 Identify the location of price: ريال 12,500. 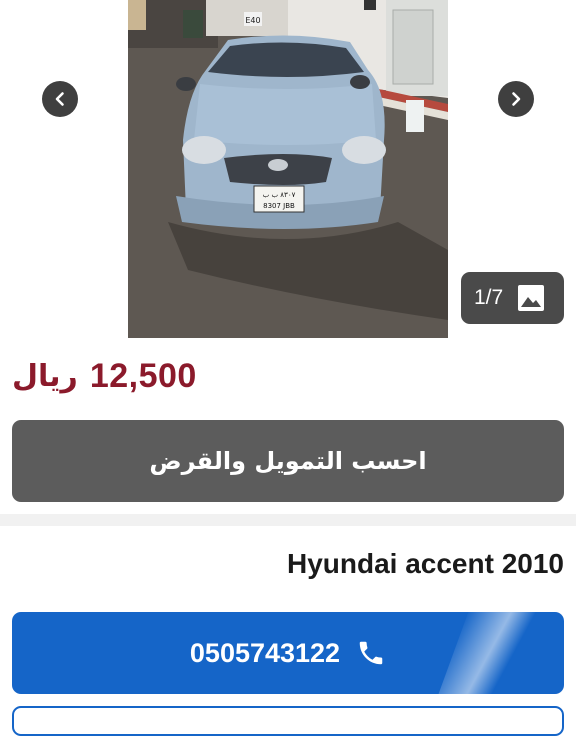
(104, 376).